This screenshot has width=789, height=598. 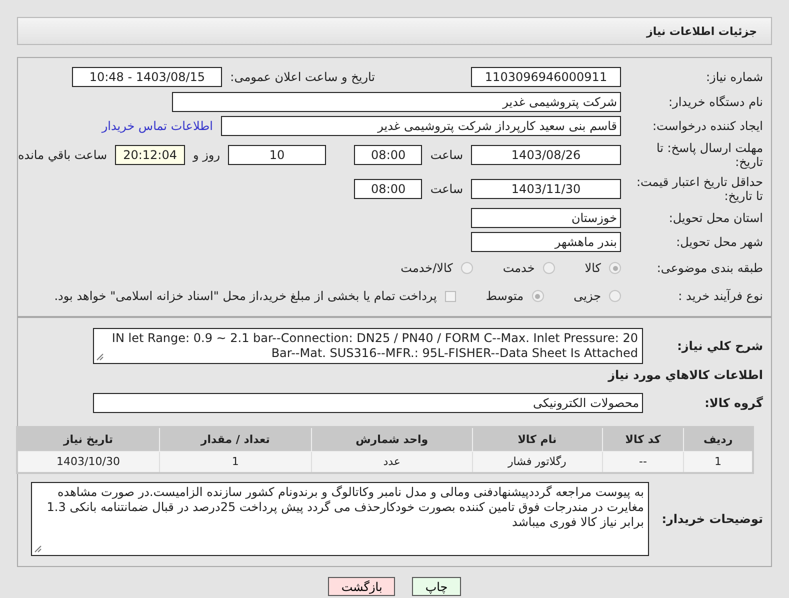 What do you see at coordinates (592, 268) in the screenshot?
I see `radio-label: کالا` at bounding box center [592, 268].